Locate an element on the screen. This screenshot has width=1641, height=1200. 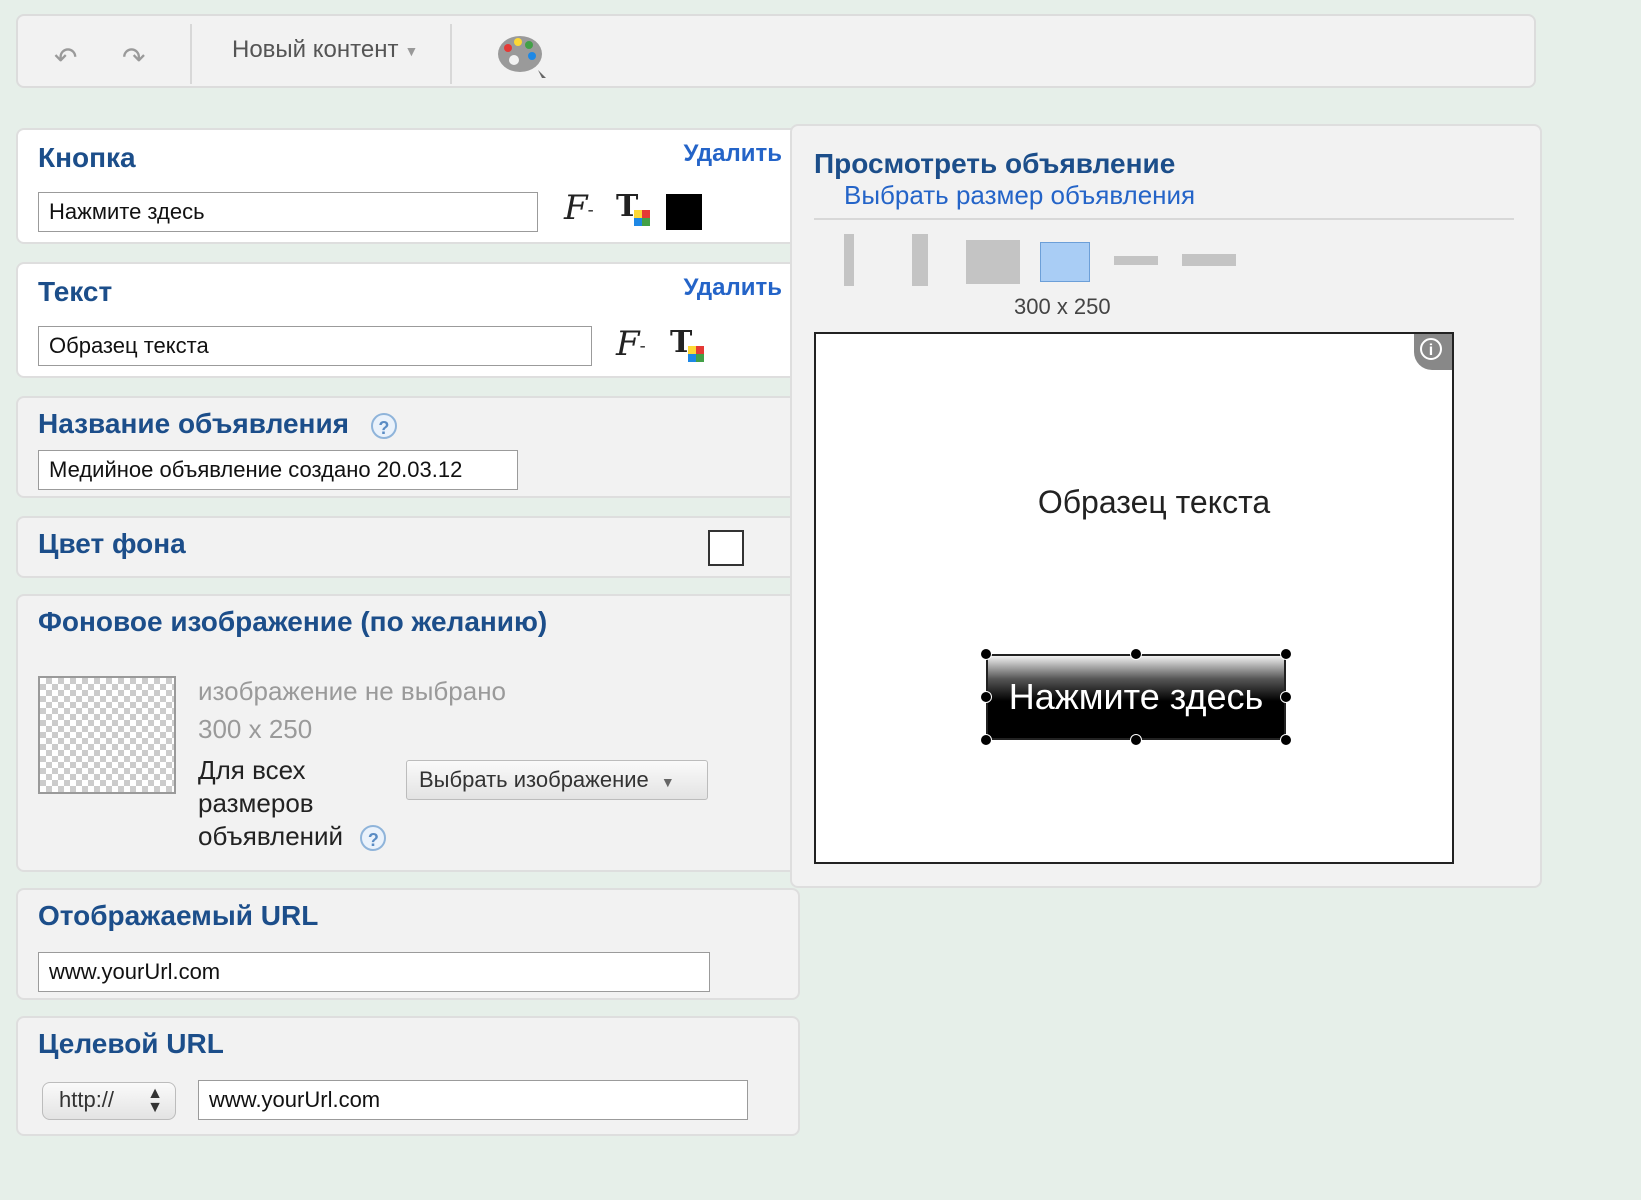
divider is located at coordinates (1164, 219).